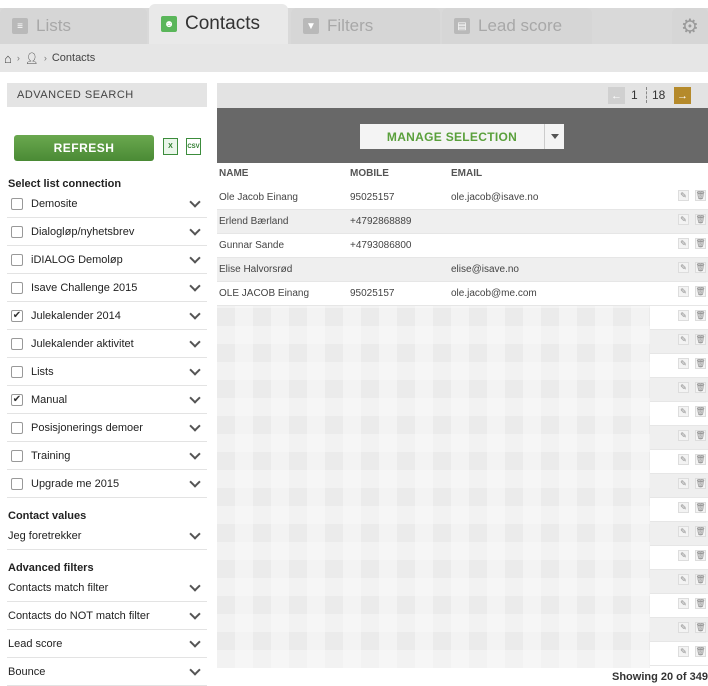  I want to click on table-row: Erlend Bærland +4792868889 ✎ 🗑︎, so click(462, 222).